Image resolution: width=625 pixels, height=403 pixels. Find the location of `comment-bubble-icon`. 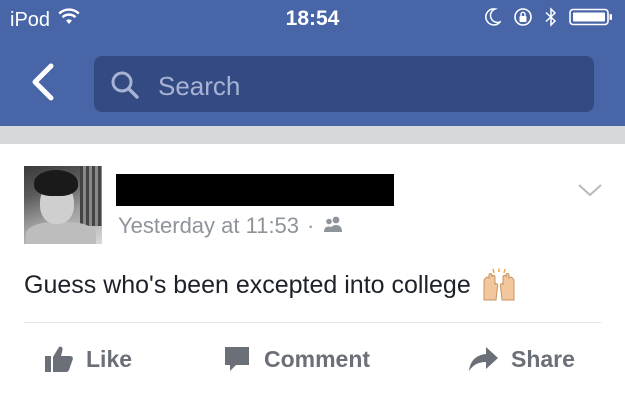

comment-bubble-icon is located at coordinates (237, 359).